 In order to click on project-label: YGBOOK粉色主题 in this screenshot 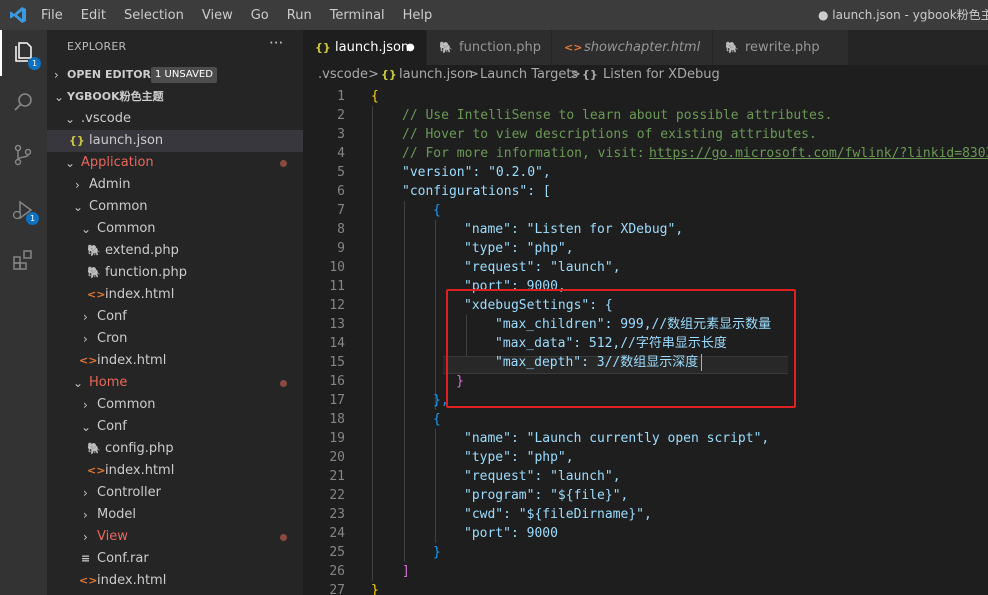, I will do `click(115, 96)`.